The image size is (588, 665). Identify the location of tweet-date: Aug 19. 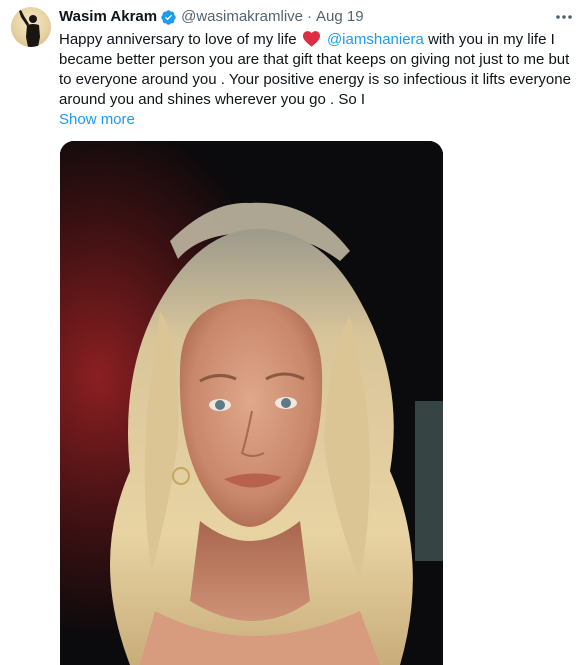
(340, 17).